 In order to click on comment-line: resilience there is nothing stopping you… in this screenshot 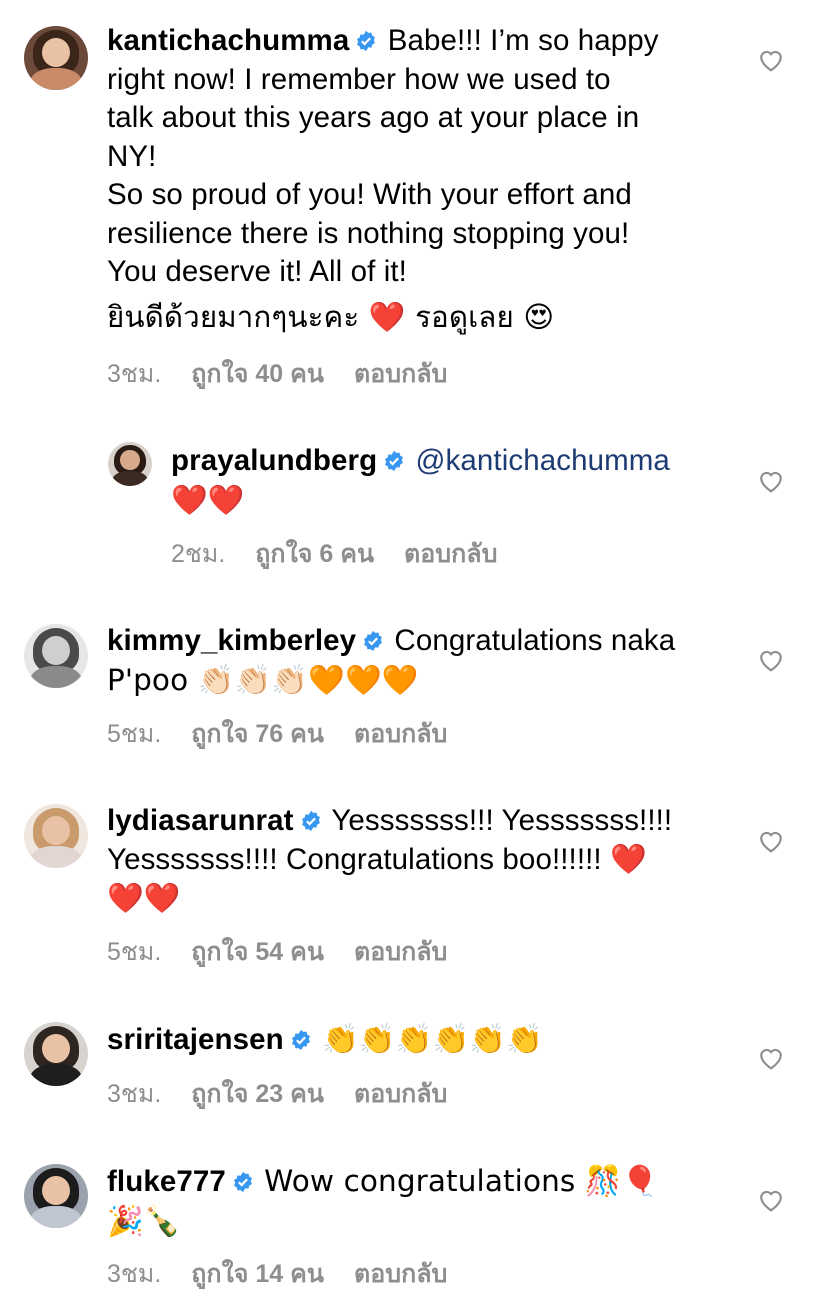, I will do `click(368, 233)`.